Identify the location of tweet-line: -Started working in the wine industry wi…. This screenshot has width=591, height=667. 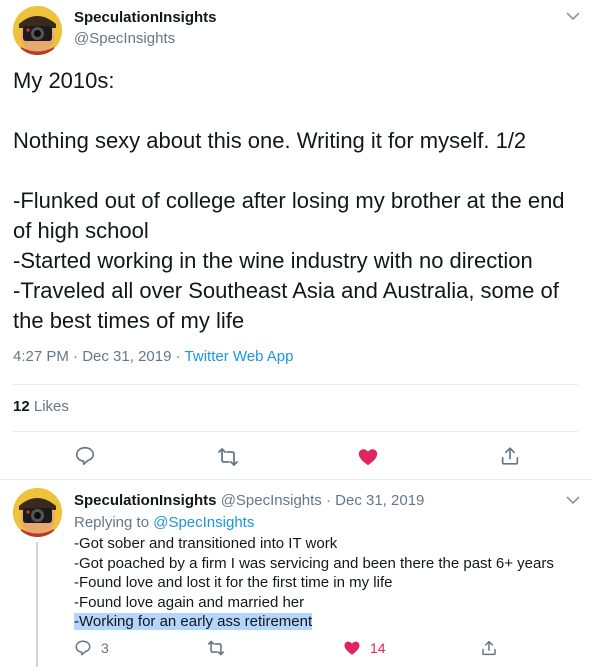
(273, 260).